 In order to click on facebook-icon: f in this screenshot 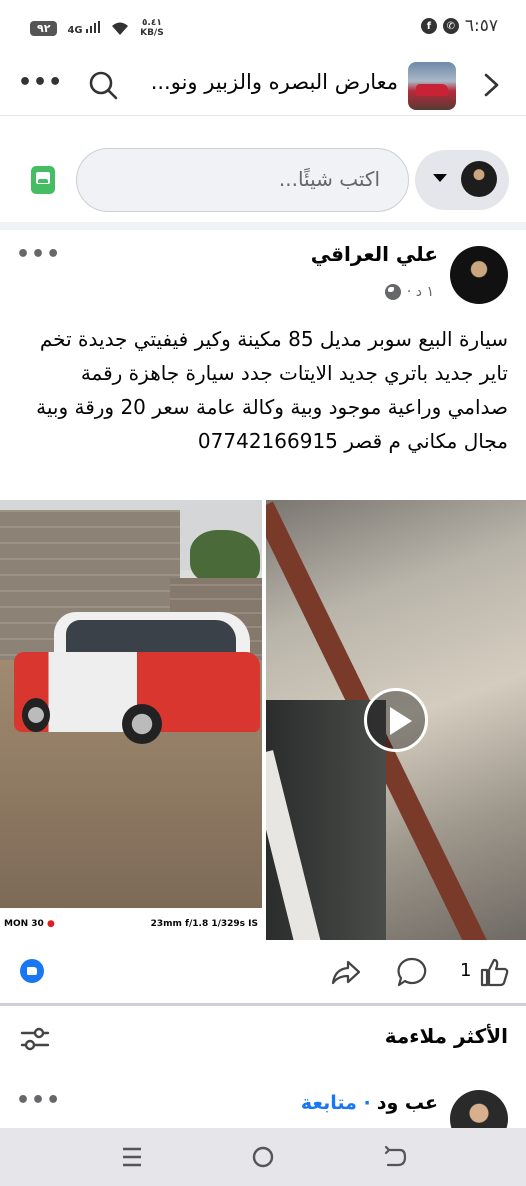, I will do `click(428, 26)`.